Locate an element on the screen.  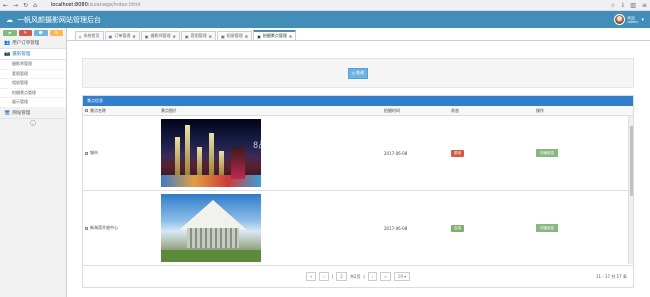
app-header: ☁ 一帆风颜摄影网站管理后台 欢迎, admin ▾ is located at coordinates (325, 19).